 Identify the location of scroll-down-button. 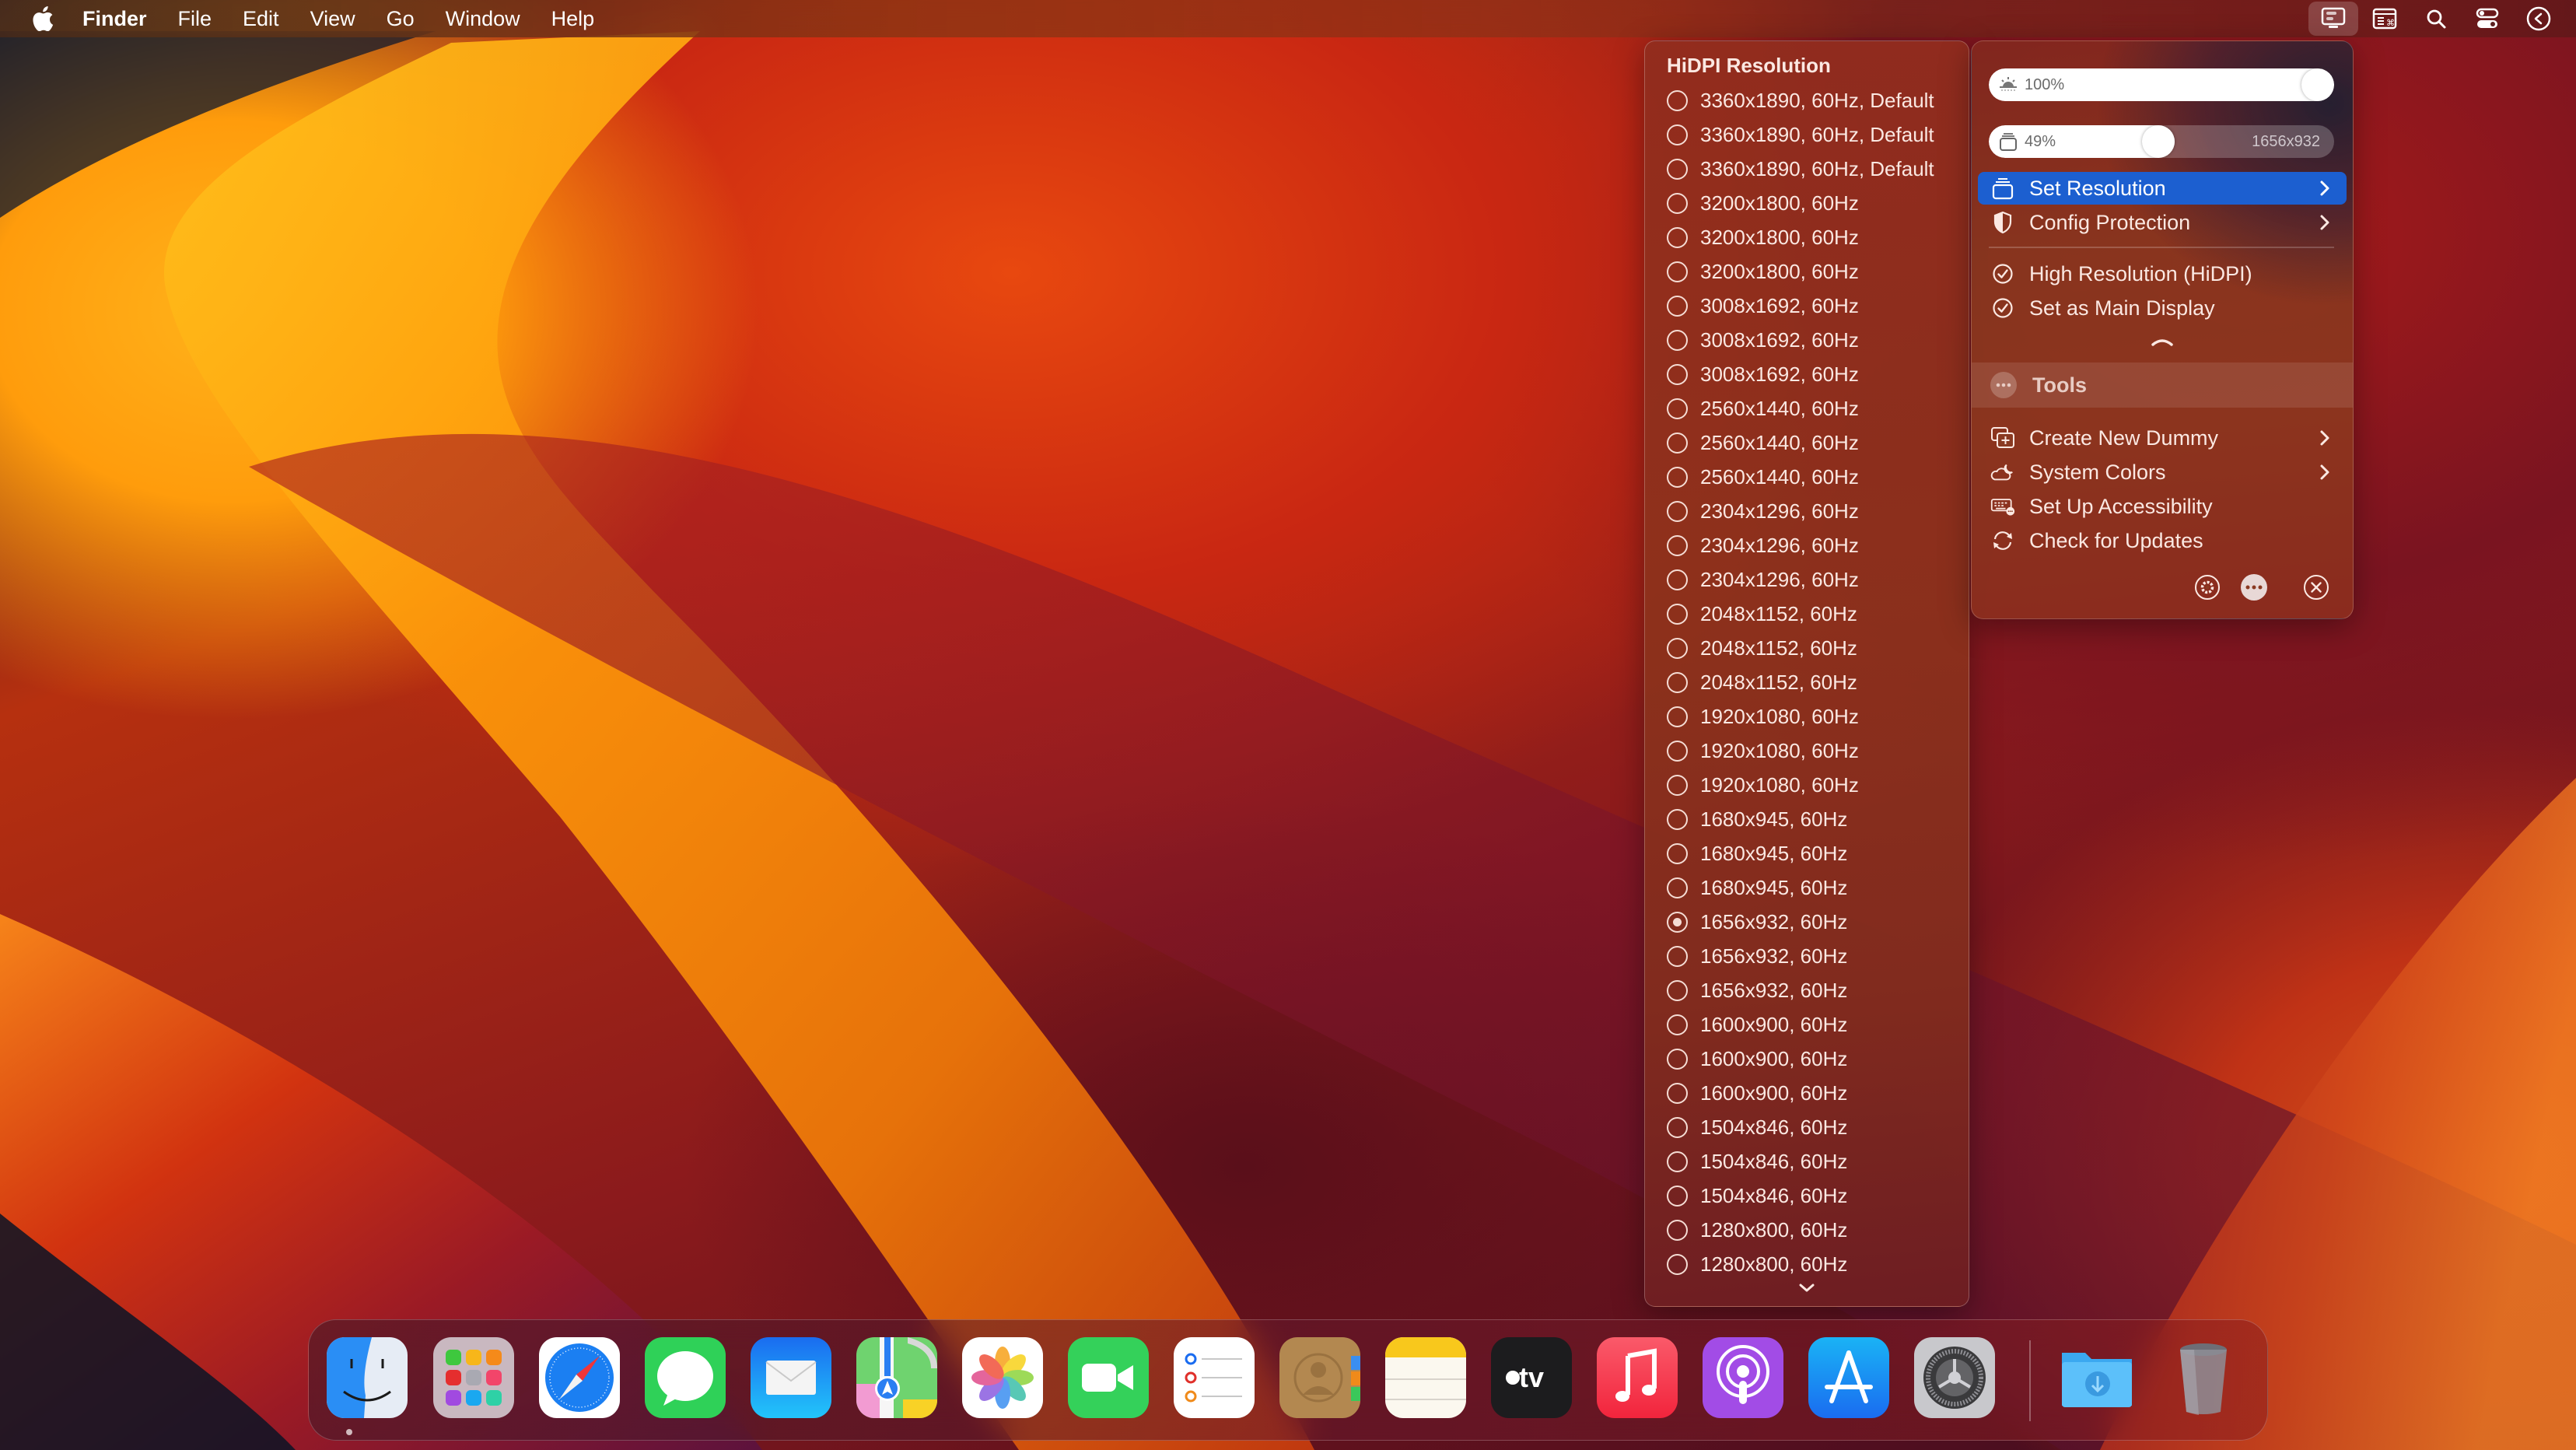
(1807, 1288).